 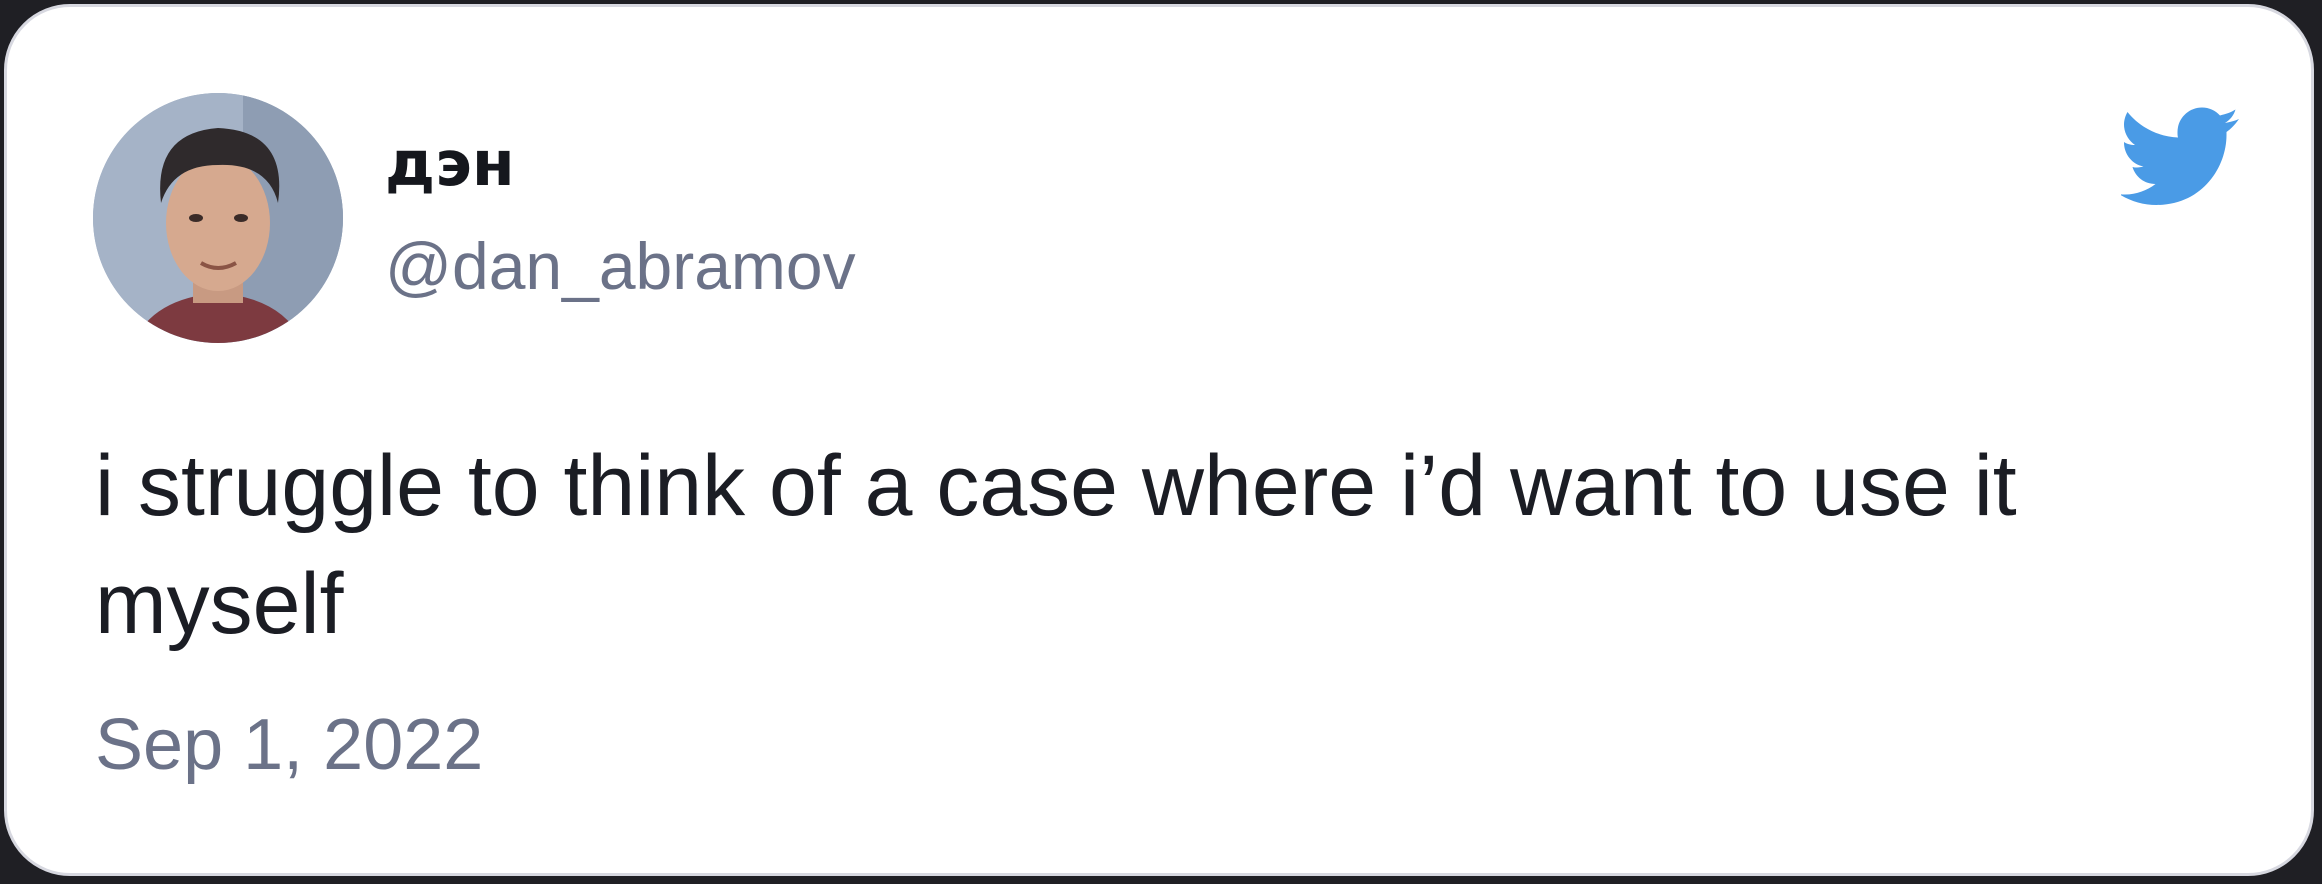 I want to click on author-handle: @dan_abramov, so click(x=620, y=266).